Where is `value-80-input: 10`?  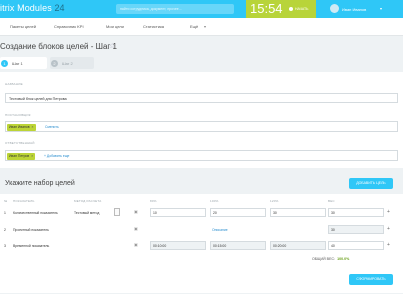 value-80-input: 10 is located at coordinates (178, 212).